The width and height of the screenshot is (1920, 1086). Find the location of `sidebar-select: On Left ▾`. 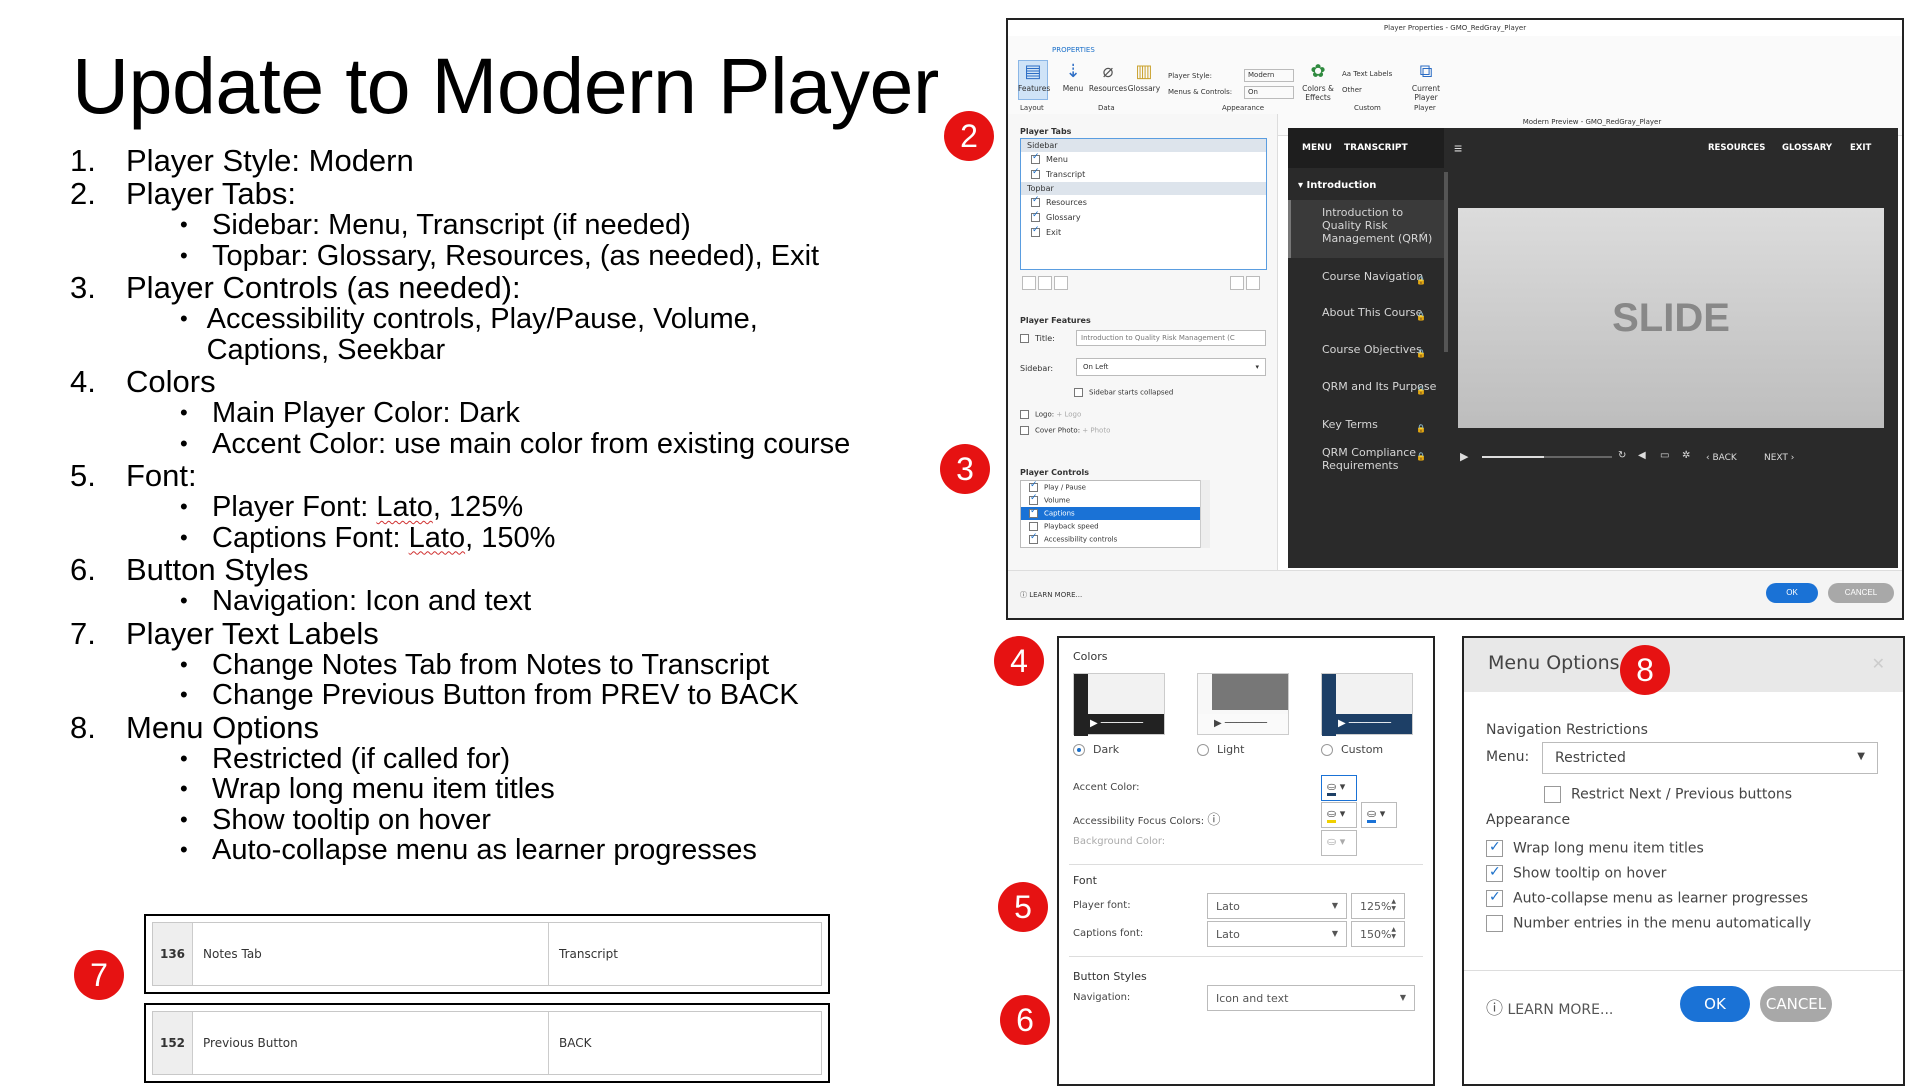

sidebar-select: On Left ▾ is located at coordinates (1171, 367).